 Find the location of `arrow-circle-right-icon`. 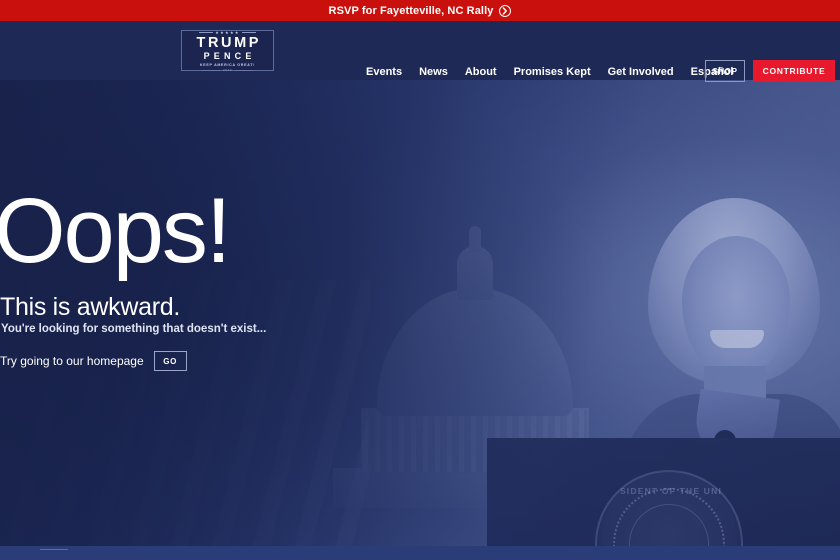

arrow-circle-right-icon is located at coordinates (505, 10).